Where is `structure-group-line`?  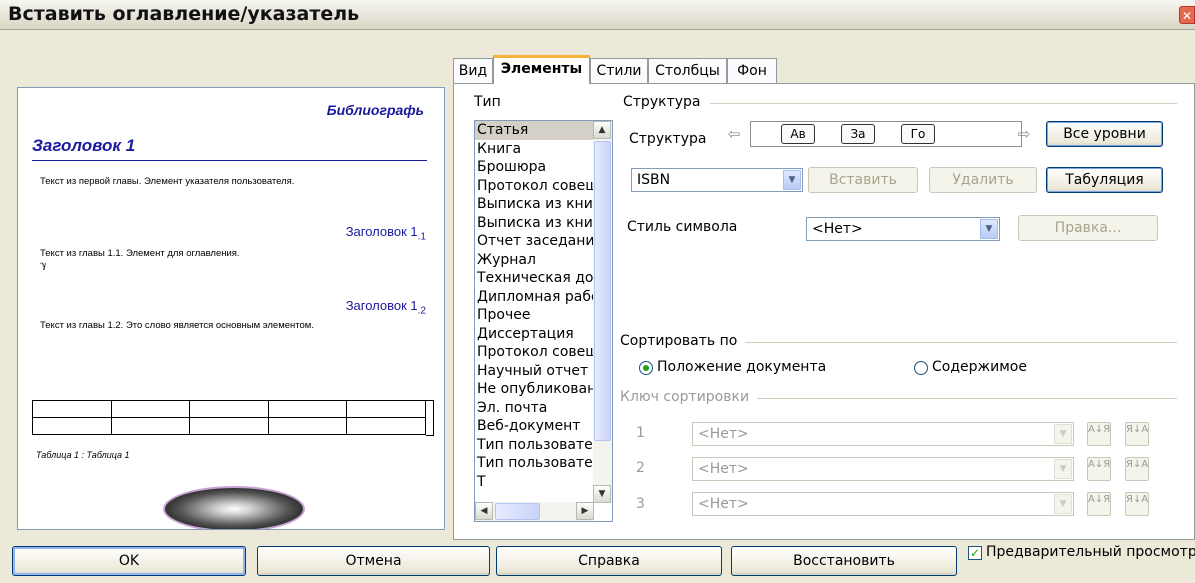
structure-group-line is located at coordinates (943, 103).